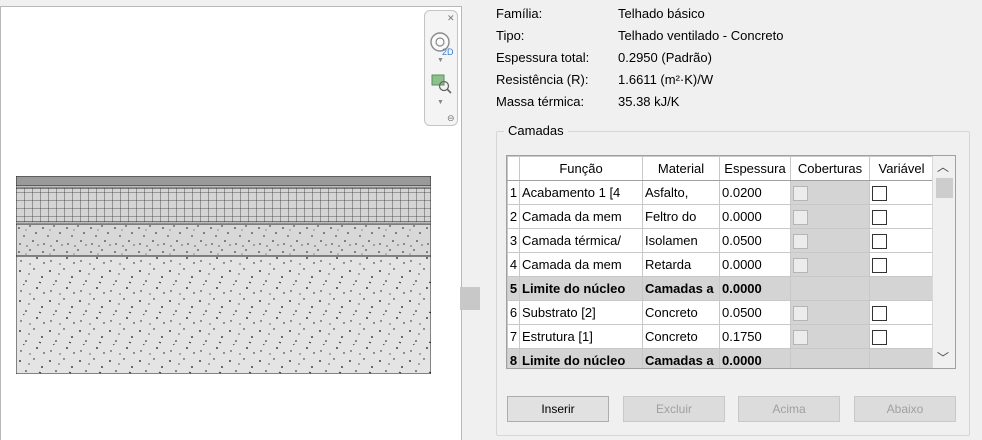 This screenshot has width=982, height=440. What do you see at coordinates (943, 166) in the screenshot?
I see `chevron-up-icon: ︿` at bounding box center [943, 166].